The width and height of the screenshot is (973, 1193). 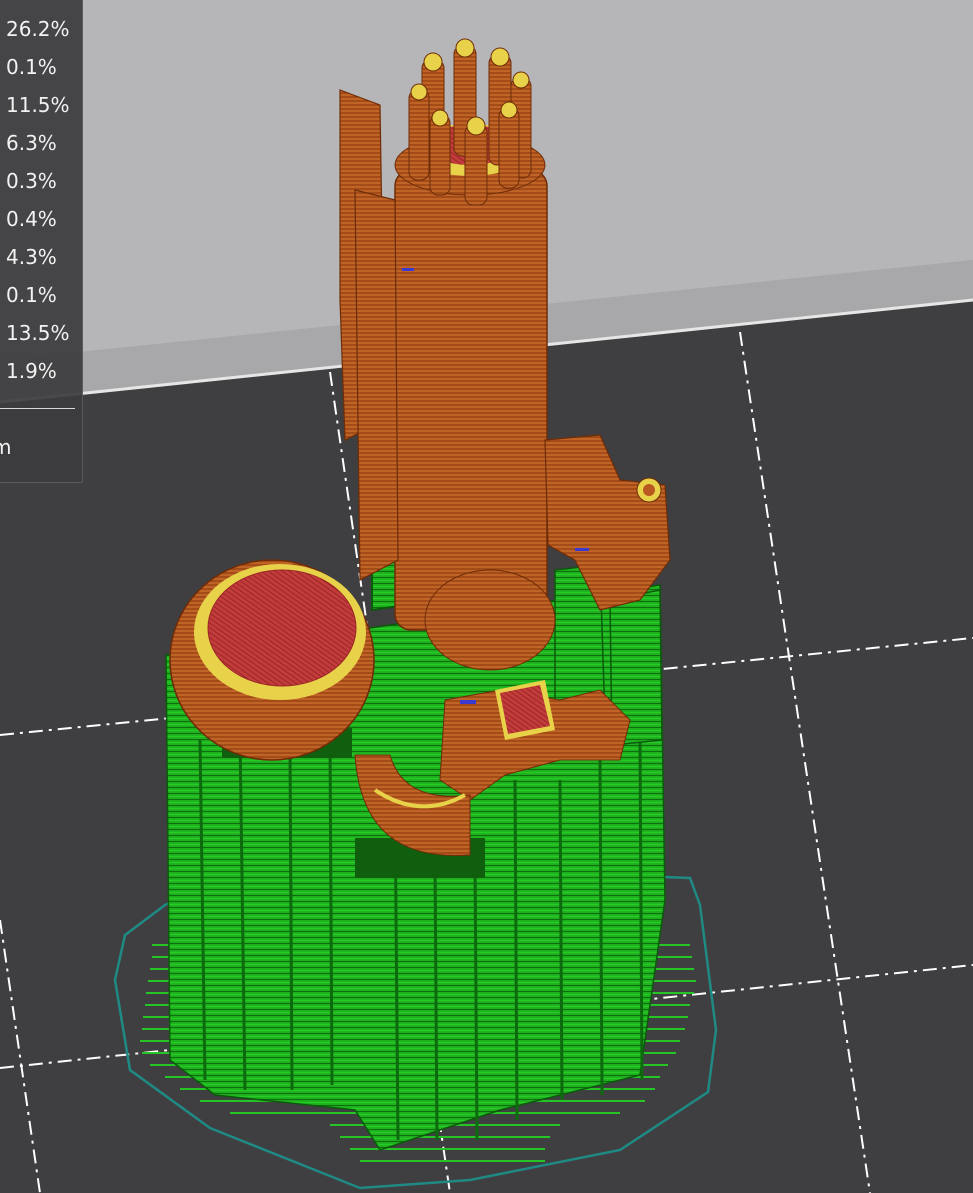 I want to click on legend-percentage: 26.2%, so click(x=38, y=29).